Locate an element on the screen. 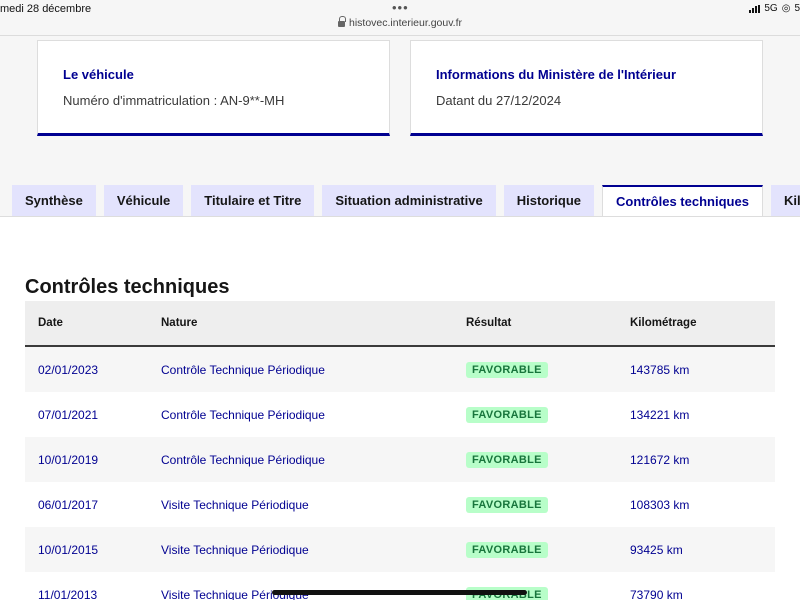 Image resolution: width=800 pixels, height=600 pixels. cell-date: 11/01/2013 is located at coordinates (68, 593).